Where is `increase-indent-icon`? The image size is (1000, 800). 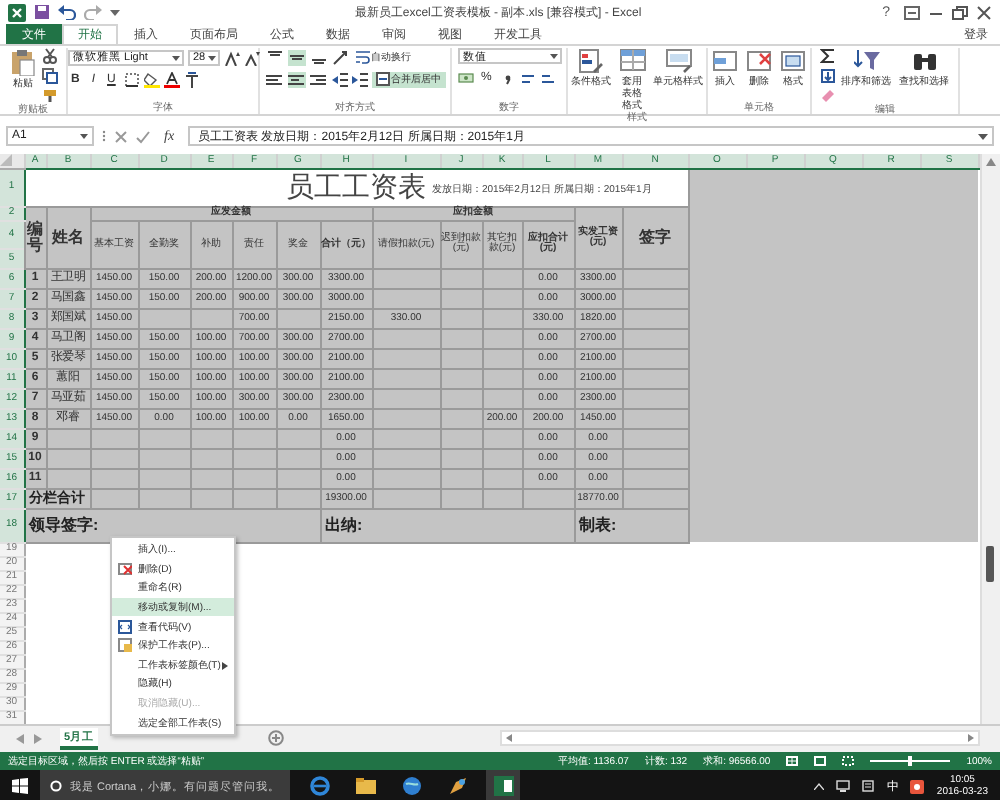 increase-indent-icon is located at coordinates (359, 79).